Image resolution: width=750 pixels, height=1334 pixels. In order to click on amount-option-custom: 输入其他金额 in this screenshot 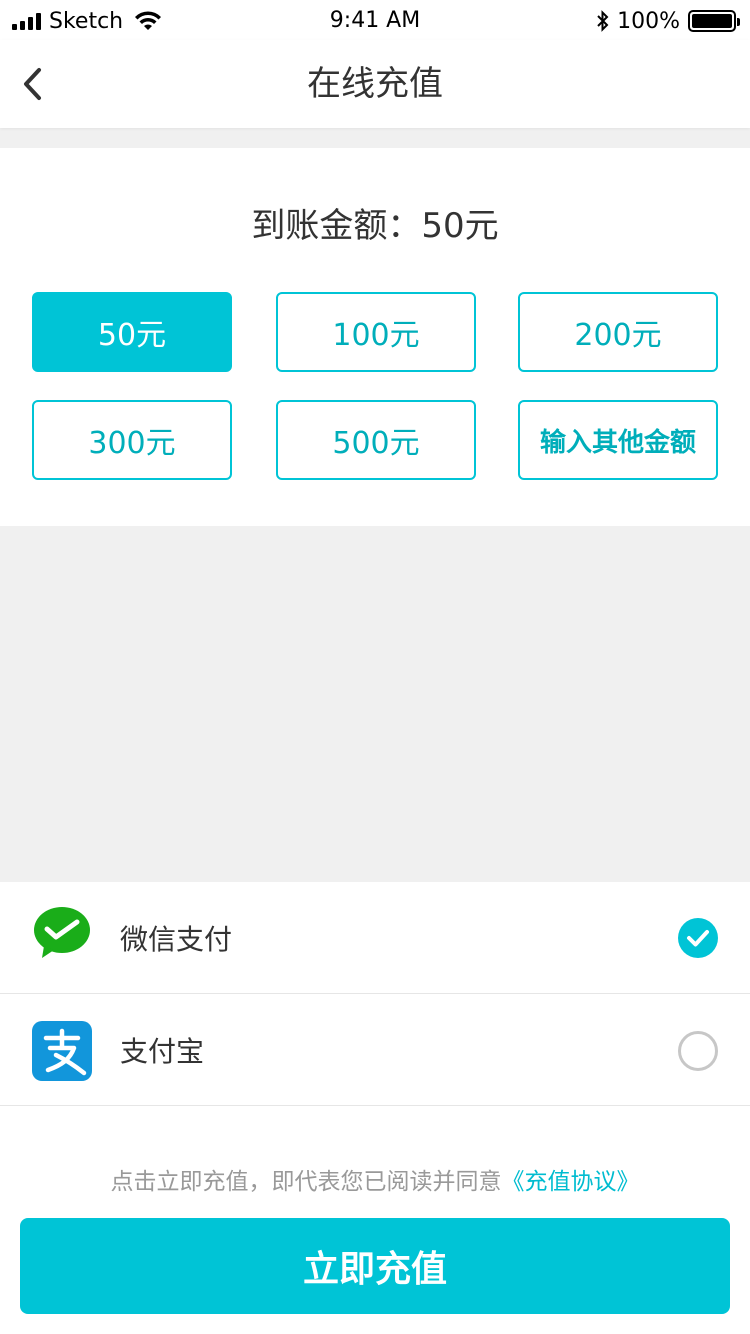, I will do `click(618, 440)`.